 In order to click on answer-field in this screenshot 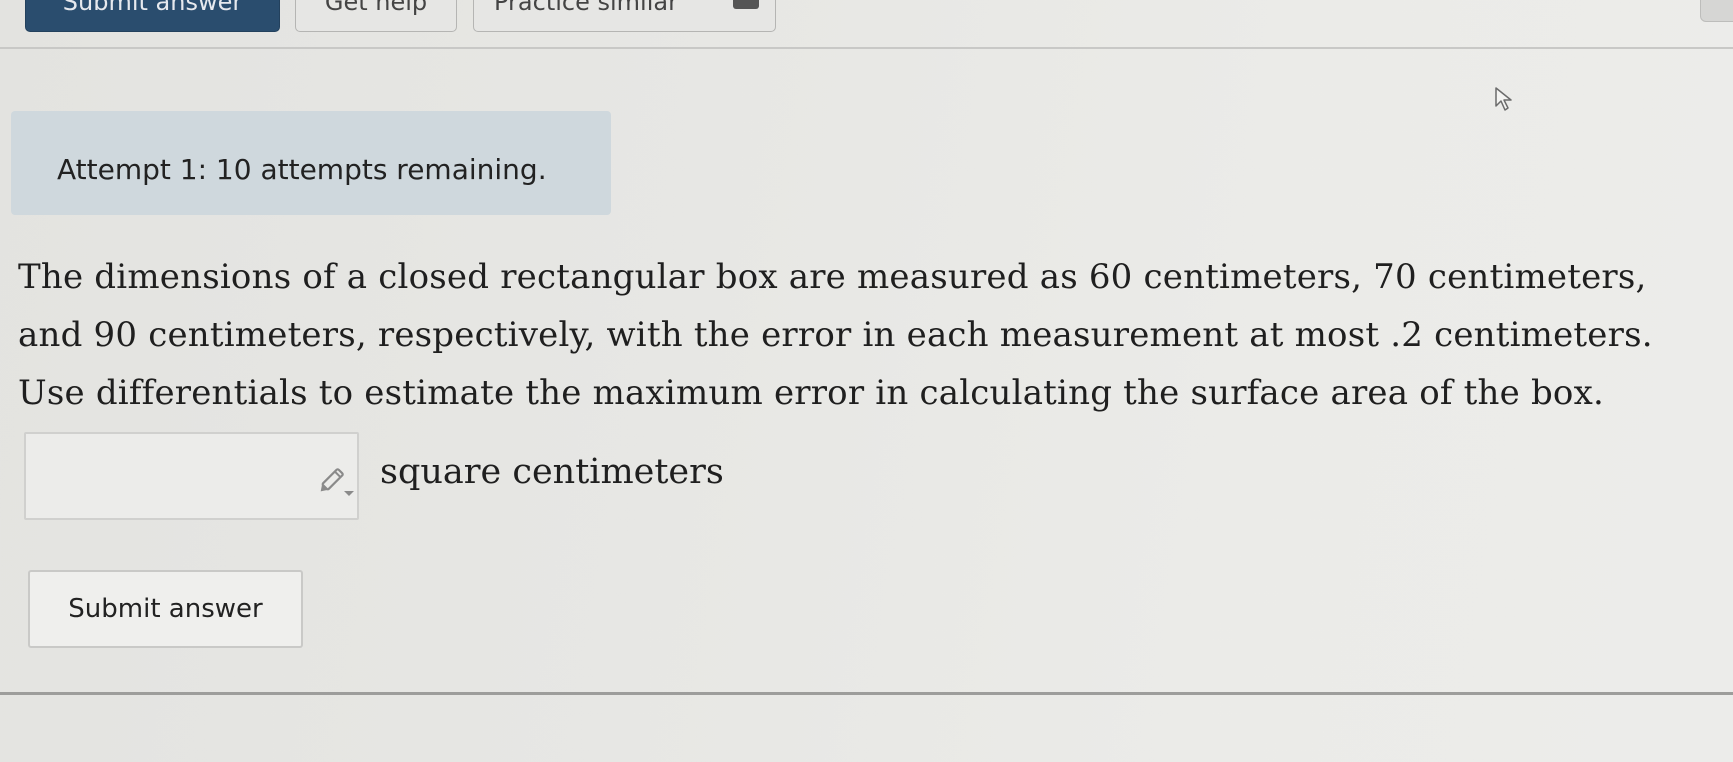, I will do `click(191, 476)`.